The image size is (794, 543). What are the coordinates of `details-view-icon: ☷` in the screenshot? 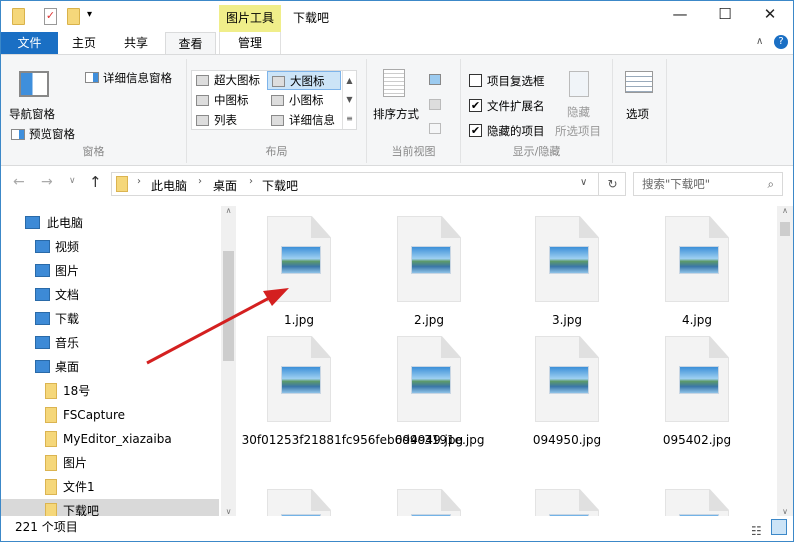 It's located at (756, 531).